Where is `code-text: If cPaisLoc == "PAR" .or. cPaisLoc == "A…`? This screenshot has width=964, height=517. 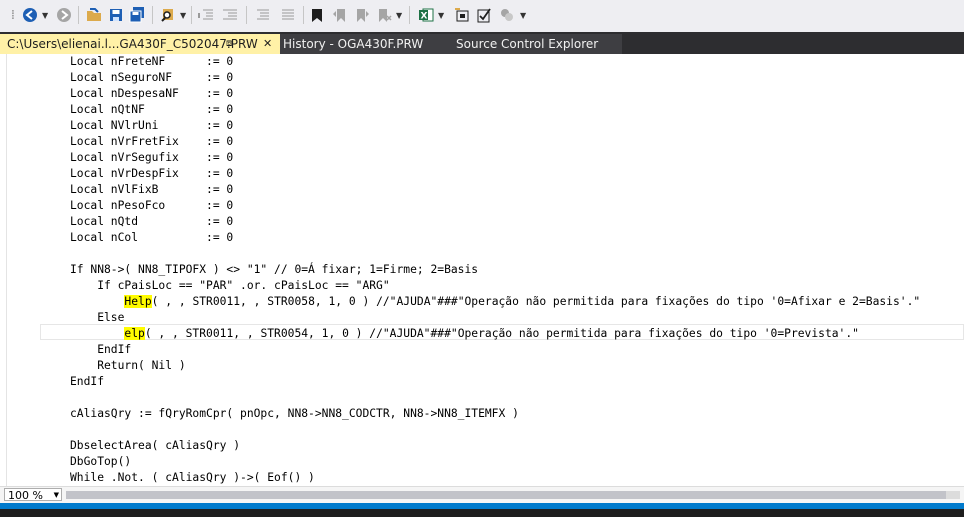
code-text: If cPaisLoc == "PAR" .or. cPaisLoc == "A… is located at coordinates (230, 285).